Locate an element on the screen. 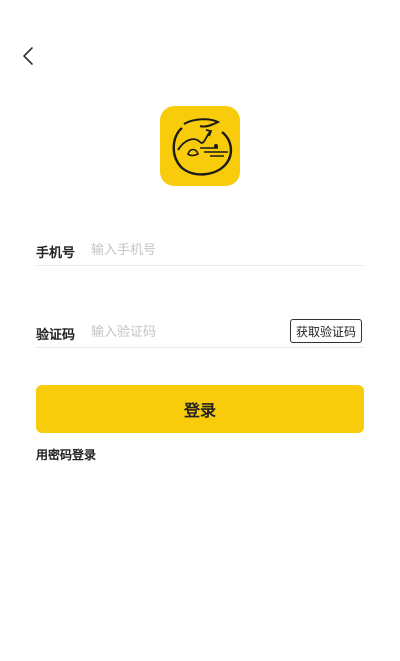 The height and width of the screenshot is (661, 400). login-button: 登录 is located at coordinates (200, 409).